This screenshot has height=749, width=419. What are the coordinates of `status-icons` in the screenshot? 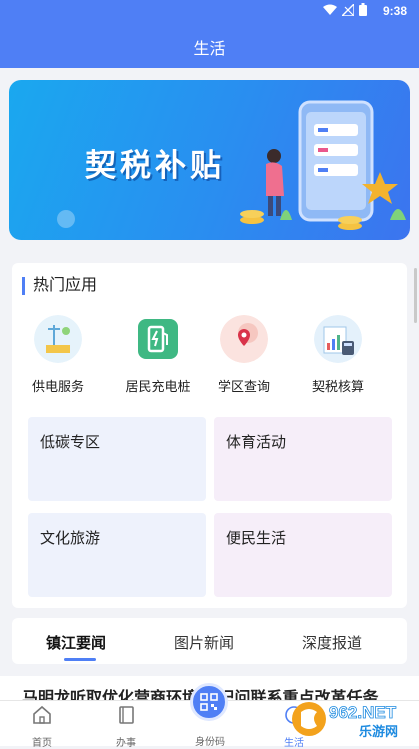 It's located at (345, 9).